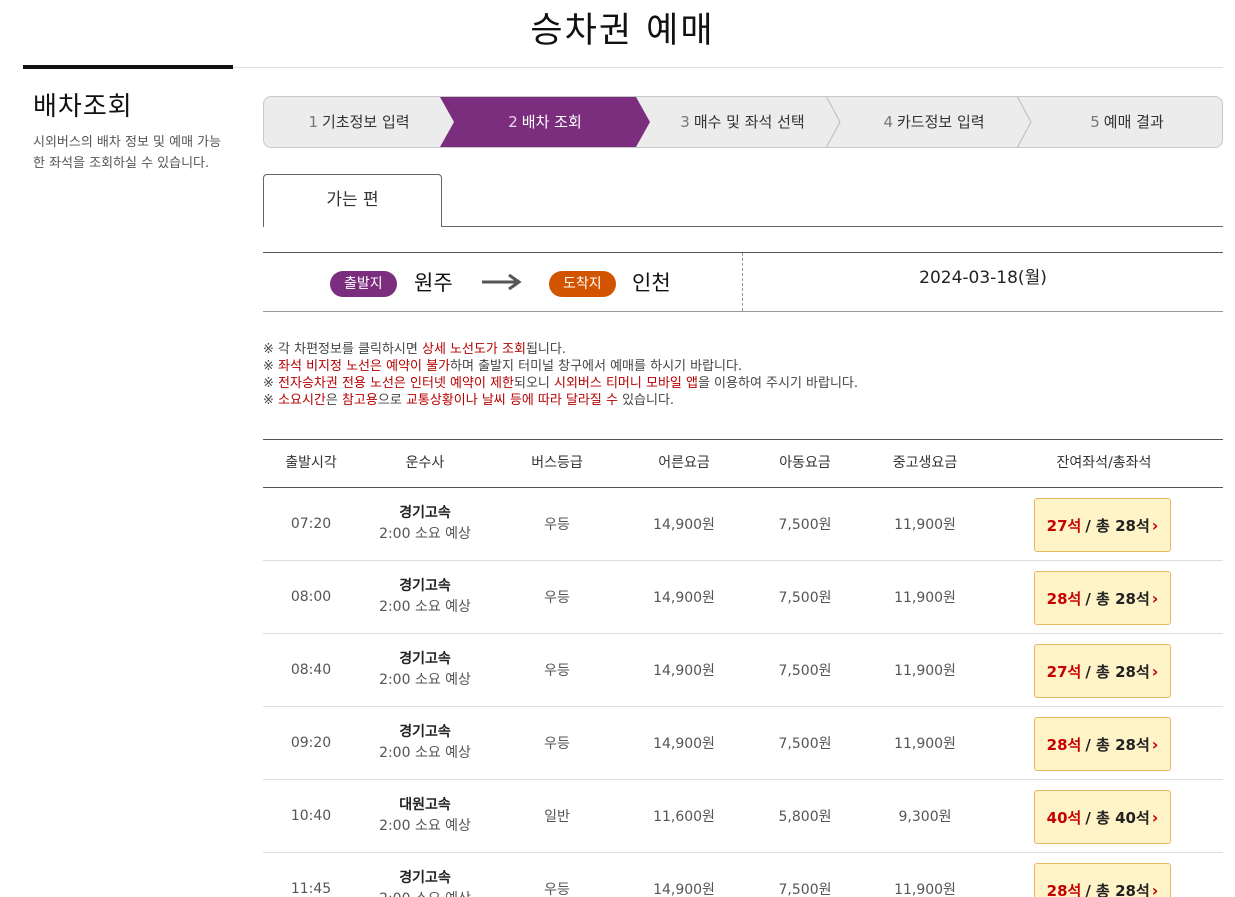 Image resolution: width=1235 pixels, height=897 pixels. Describe the element at coordinates (557, 463) in the screenshot. I see `header-bus-grade: 버스등급` at that location.